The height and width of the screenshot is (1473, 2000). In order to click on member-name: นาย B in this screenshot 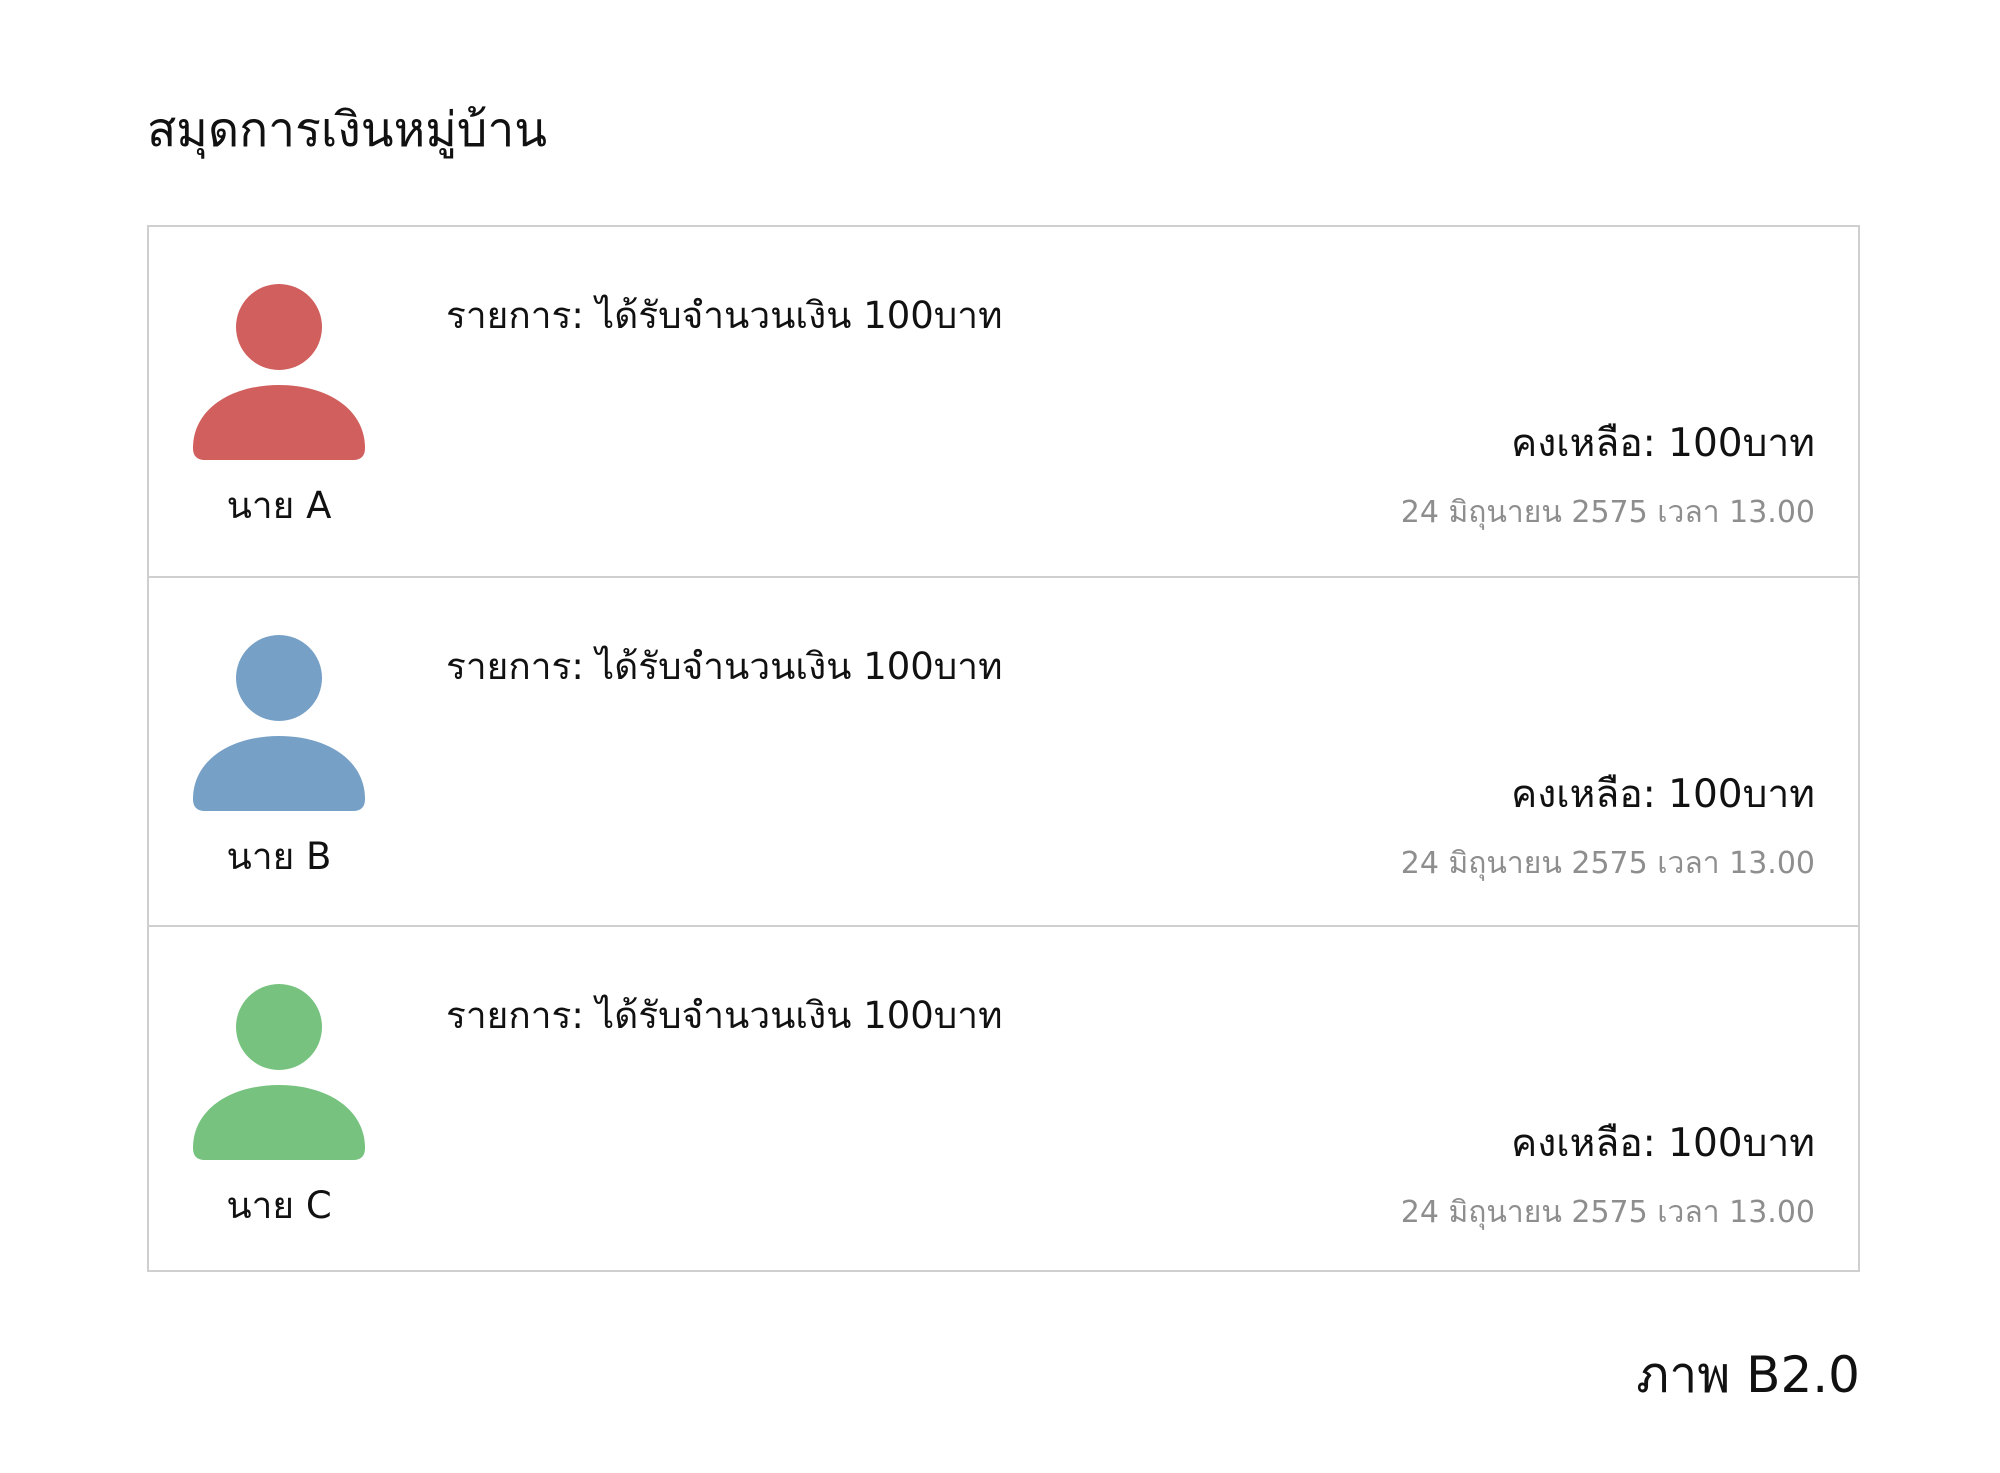, I will do `click(279, 856)`.